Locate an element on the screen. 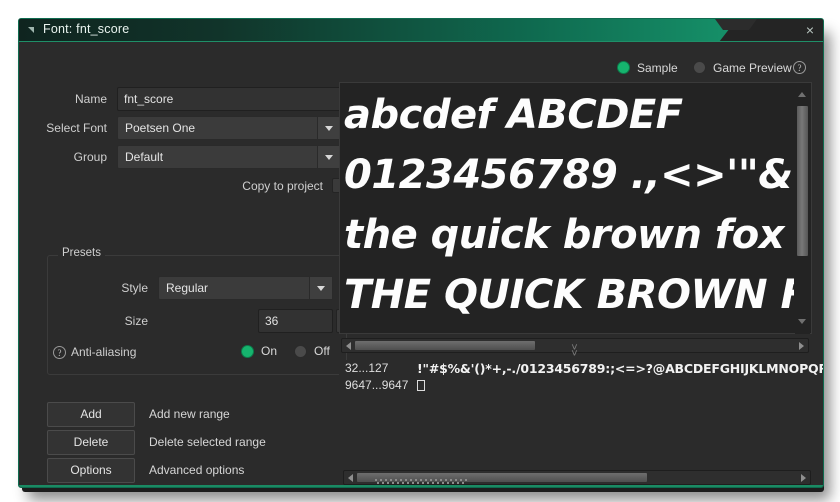  style-dropdown: Regular is located at coordinates (245, 288).